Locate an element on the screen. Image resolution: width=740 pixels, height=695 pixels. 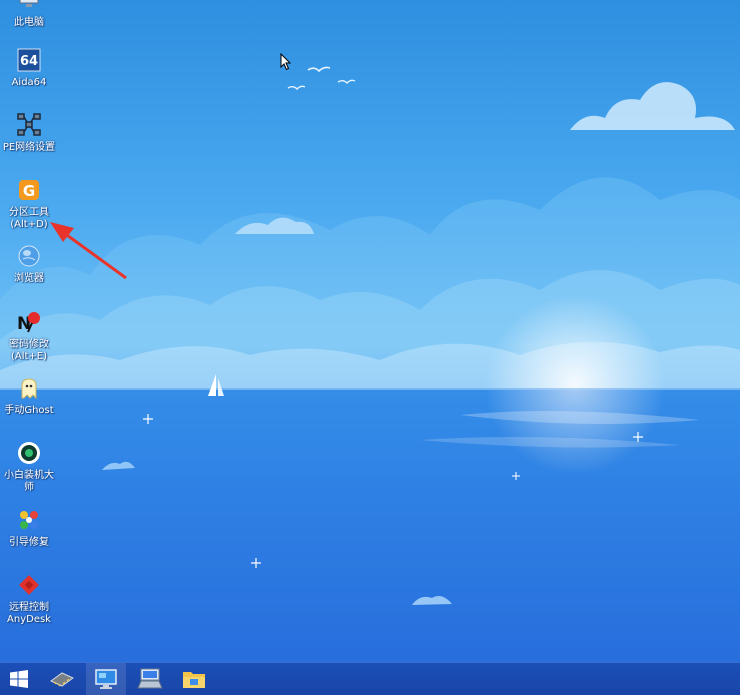
memory-chip-icon is located at coordinates (62, 679).